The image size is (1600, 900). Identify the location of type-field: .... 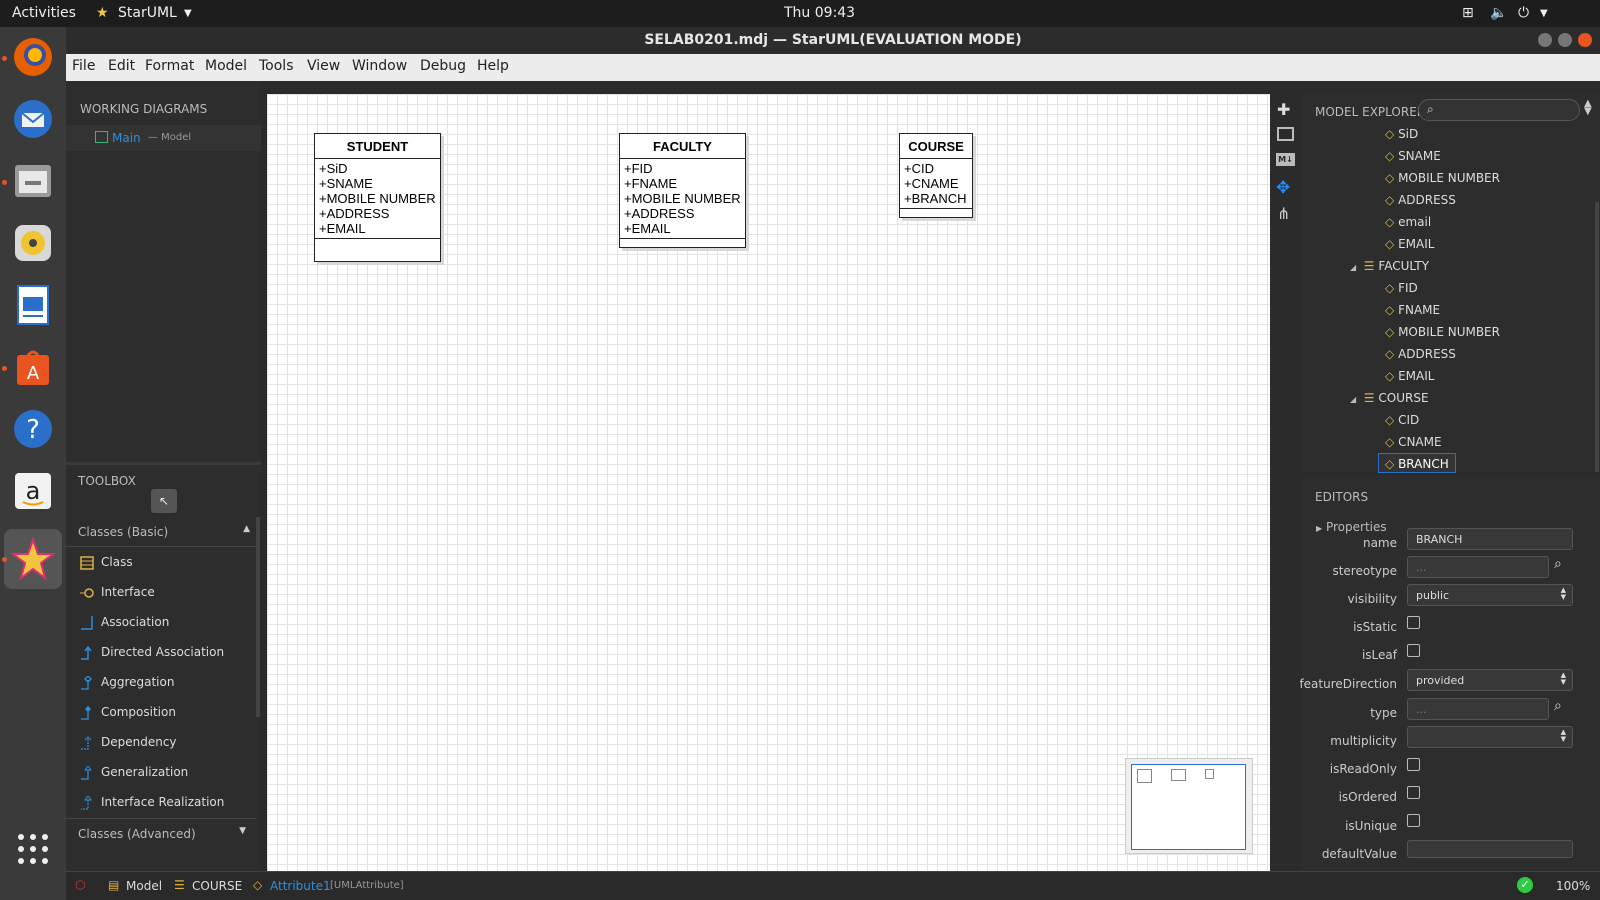
(1478, 709).